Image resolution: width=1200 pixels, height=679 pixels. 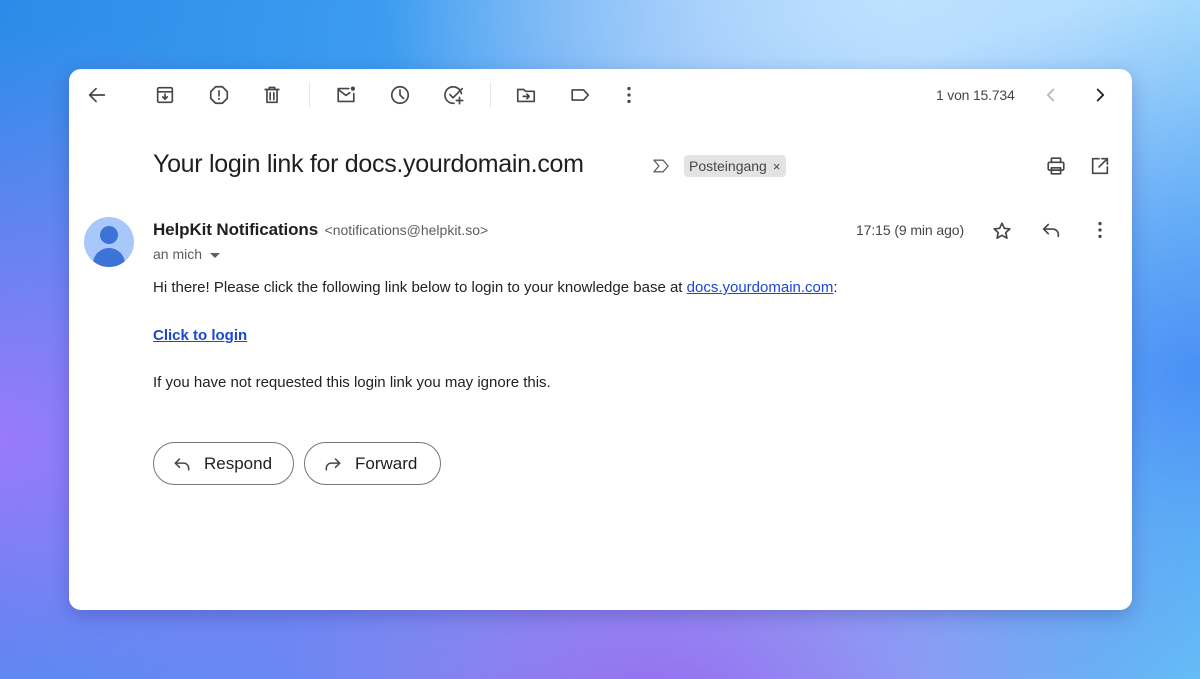 I want to click on report-spam-icon, so click(x=219, y=95).